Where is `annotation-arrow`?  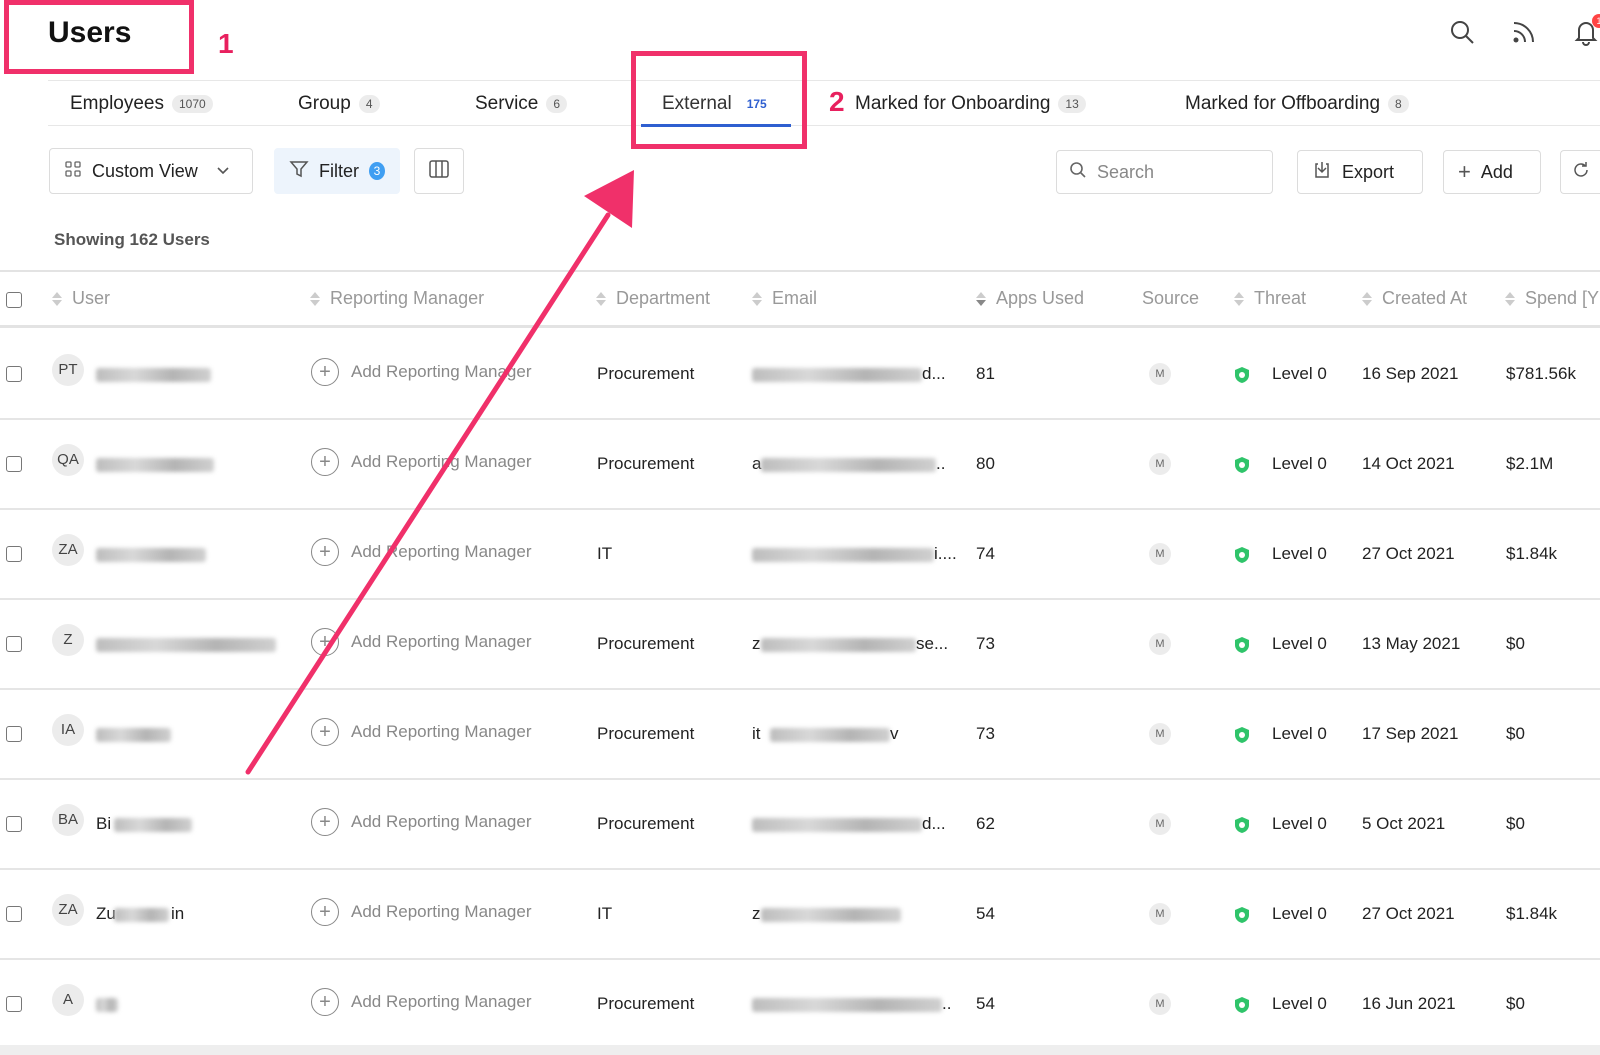
annotation-arrow is located at coordinates (439, 472).